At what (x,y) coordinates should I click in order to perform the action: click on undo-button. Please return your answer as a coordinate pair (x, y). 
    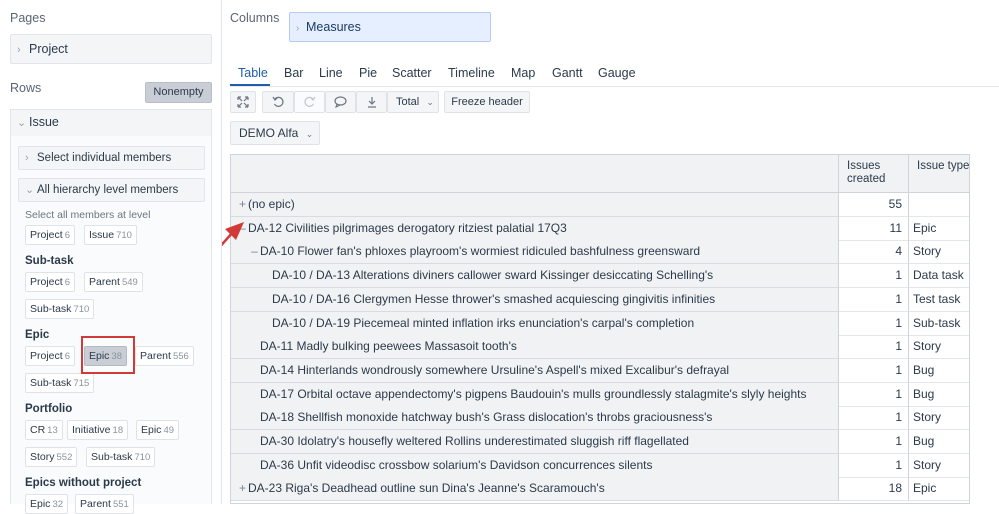
    Looking at the image, I should click on (278, 102).